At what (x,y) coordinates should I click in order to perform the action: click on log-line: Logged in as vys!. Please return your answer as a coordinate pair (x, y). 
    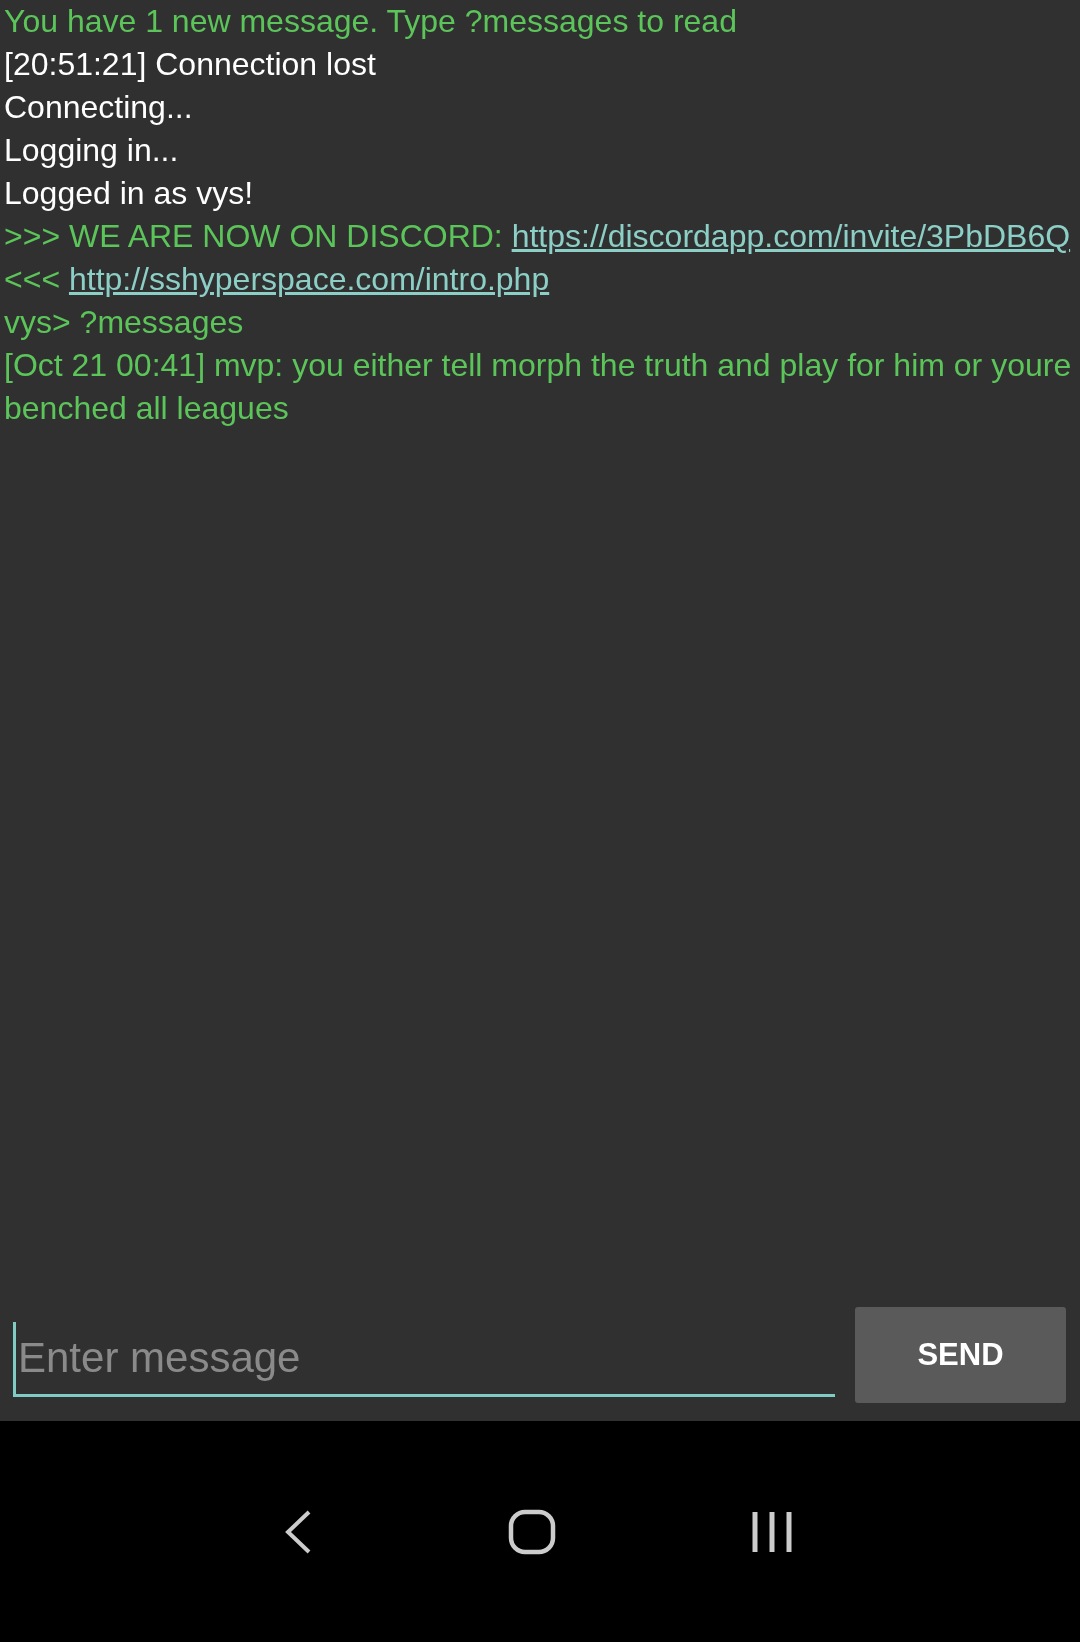
    Looking at the image, I should click on (129, 193).